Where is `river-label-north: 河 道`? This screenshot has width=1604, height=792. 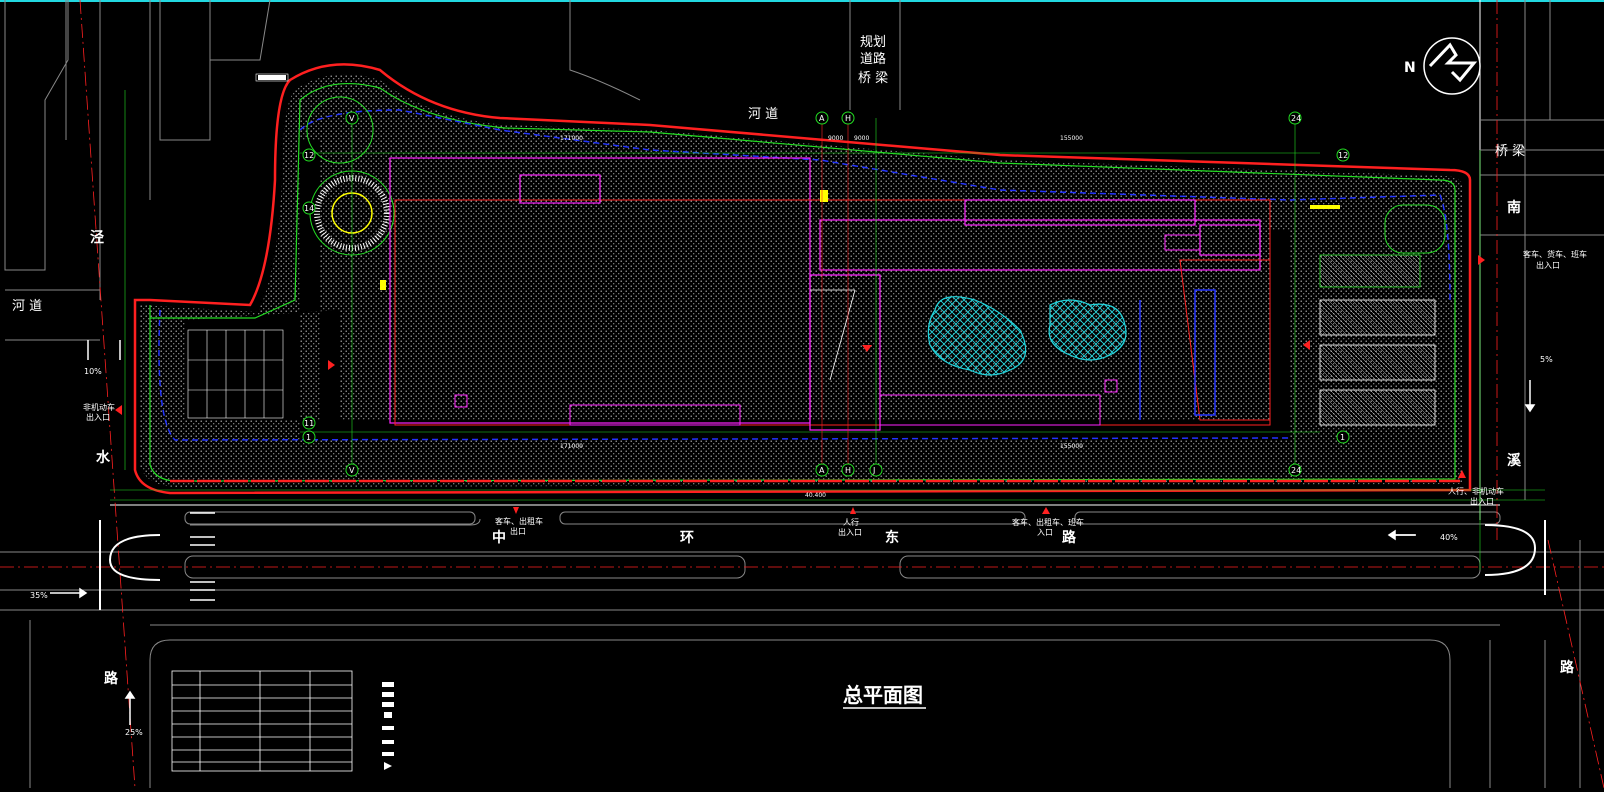
river-label-north: 河 道 is located at coordinates (763, 114).